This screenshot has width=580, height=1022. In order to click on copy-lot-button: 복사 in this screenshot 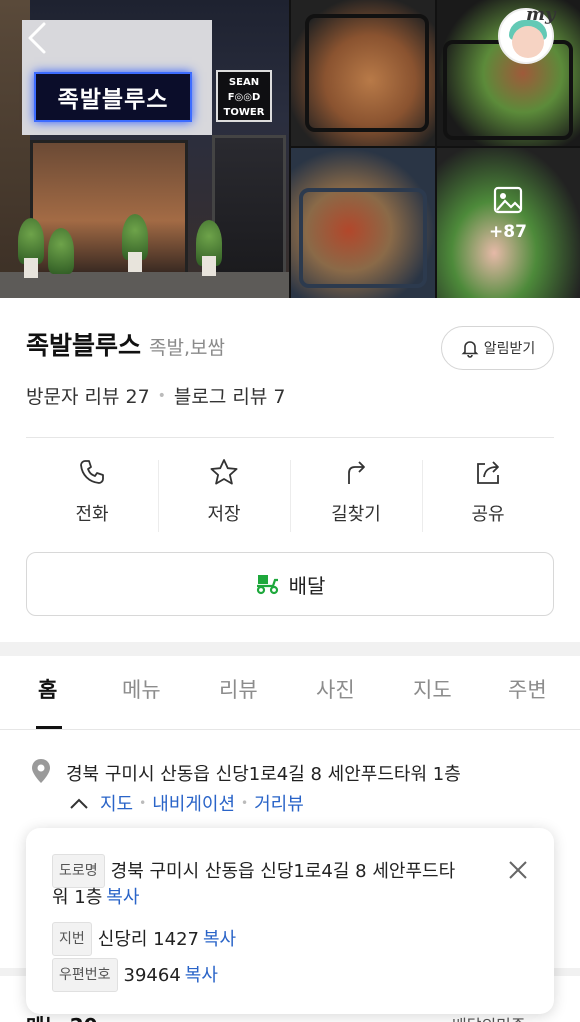, I will do `click(219, 939)`.